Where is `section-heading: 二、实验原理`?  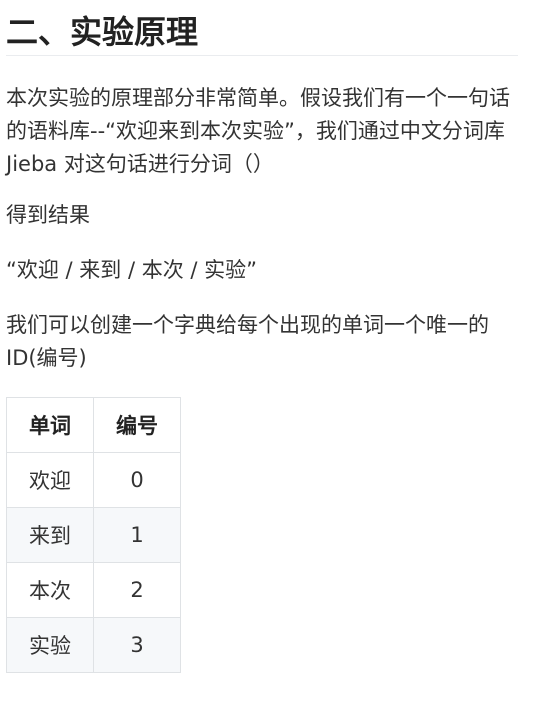 section-heading: 二、实验原理 is located at coordinates (262, 28).